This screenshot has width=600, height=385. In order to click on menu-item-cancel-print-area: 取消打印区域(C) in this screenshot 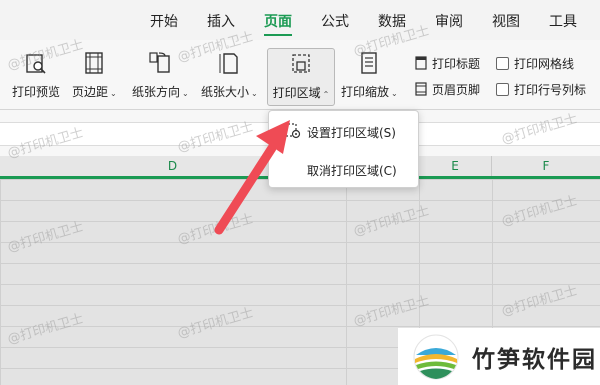, I will do `click(344, 169)`.